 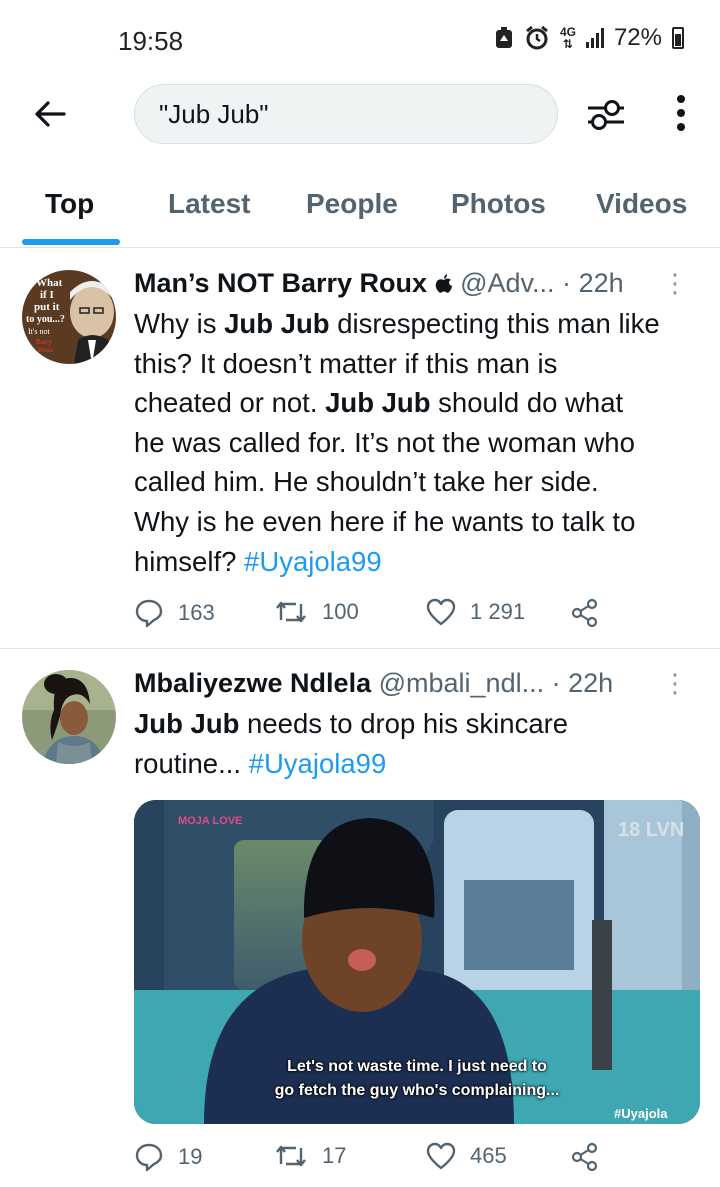 What do you see at coordinates (39, 331) in the screenshot?
I see `avatar-text: It's not` at bounding box center [39, 331].